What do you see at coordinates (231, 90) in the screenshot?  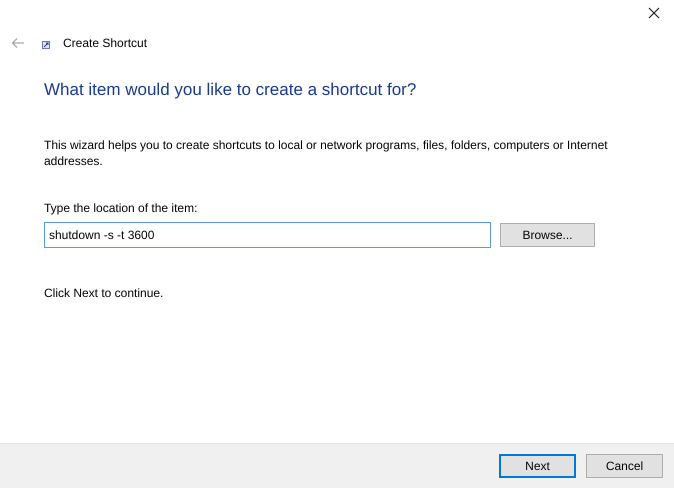 I see `wizard-heading: What item would you like to create a shortcut for?` at bounding box center [231, 90].